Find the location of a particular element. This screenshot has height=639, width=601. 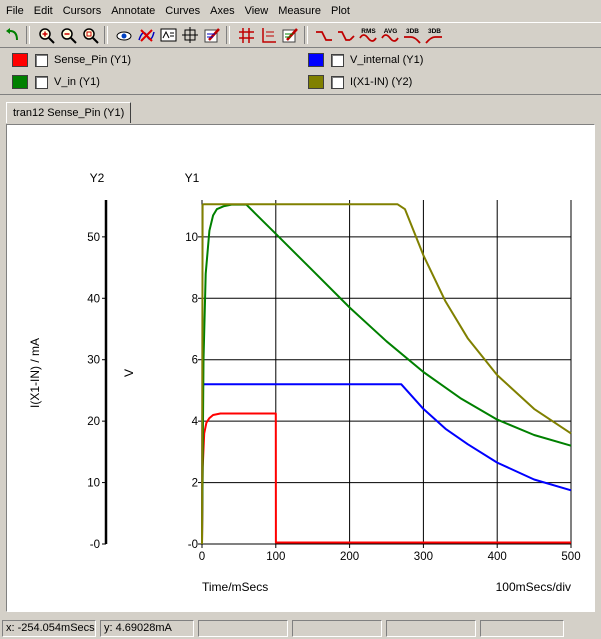

y1-axis-title: Y1 is located at coordinates (192, 178).